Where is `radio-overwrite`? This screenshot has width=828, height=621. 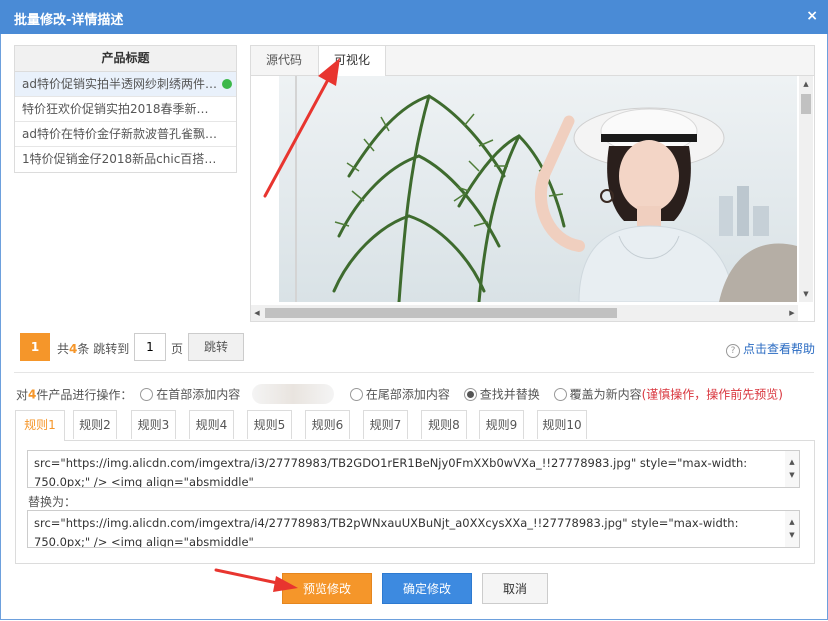
radio-overwrite is located at coordinates (560, 394).